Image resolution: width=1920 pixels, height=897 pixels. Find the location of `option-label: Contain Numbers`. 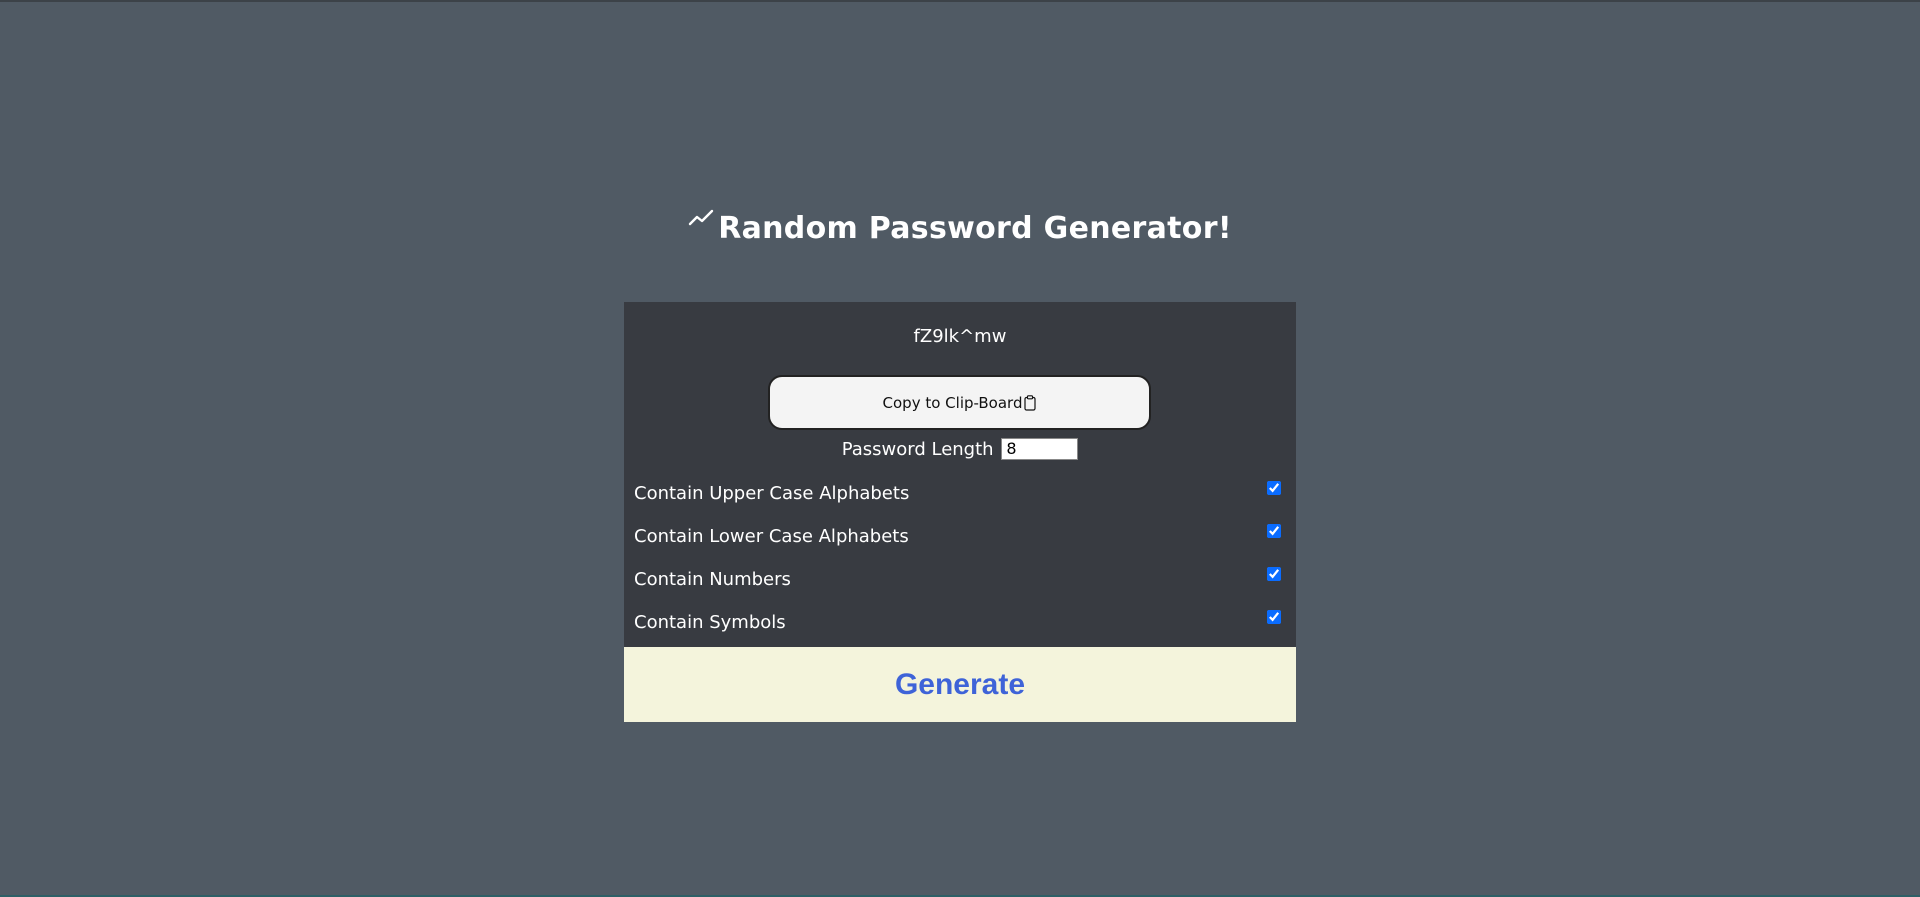

option-label: Contain Numbers is located at coordinates (712, 579).